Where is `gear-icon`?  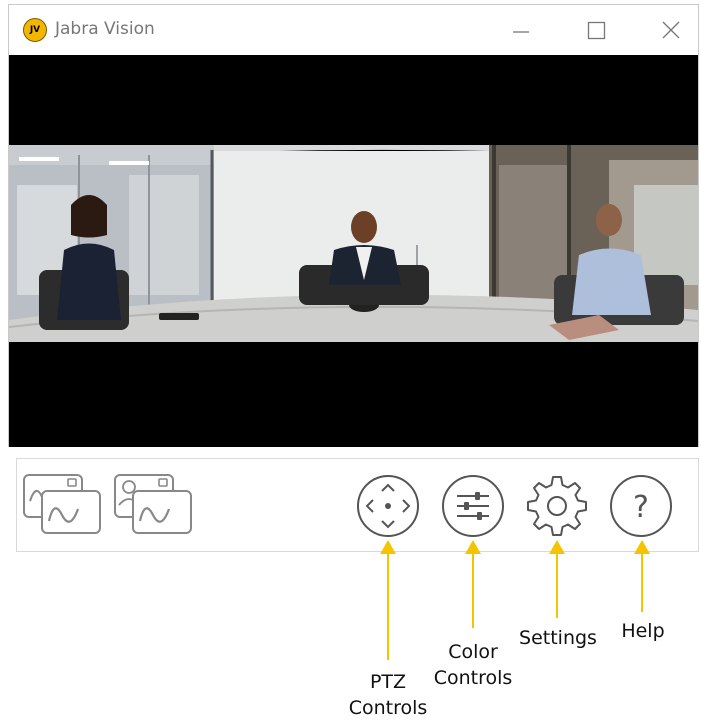
gear-icon is located at coordinates (557, 506).